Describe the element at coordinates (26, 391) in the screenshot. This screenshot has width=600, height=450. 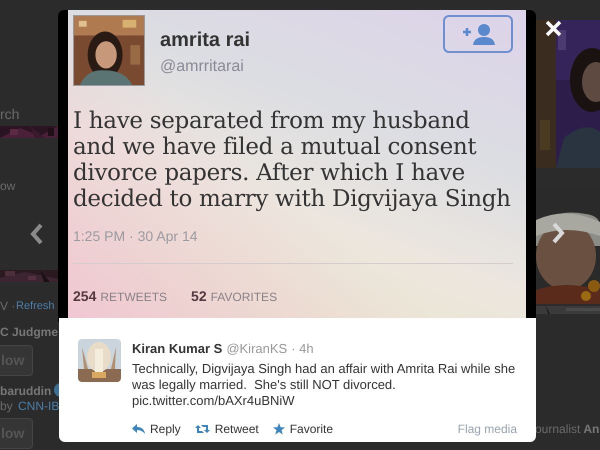
I see `page-heading: baruddin` at that location.